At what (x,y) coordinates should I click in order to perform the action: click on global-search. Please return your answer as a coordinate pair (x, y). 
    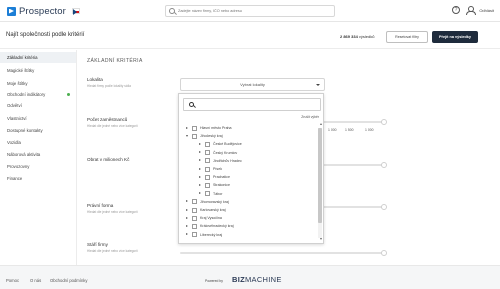
    Looking at the image, I should click on (250, 11).